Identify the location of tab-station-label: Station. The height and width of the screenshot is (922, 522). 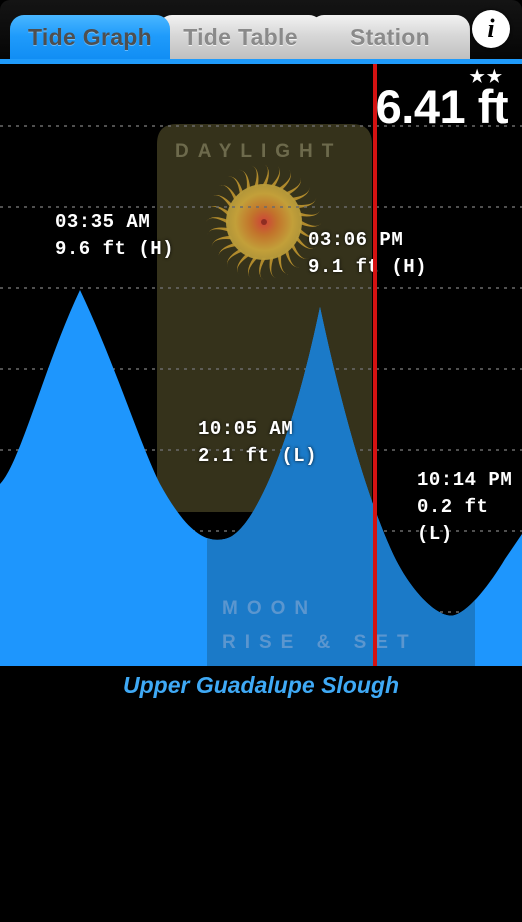
(390, 37).